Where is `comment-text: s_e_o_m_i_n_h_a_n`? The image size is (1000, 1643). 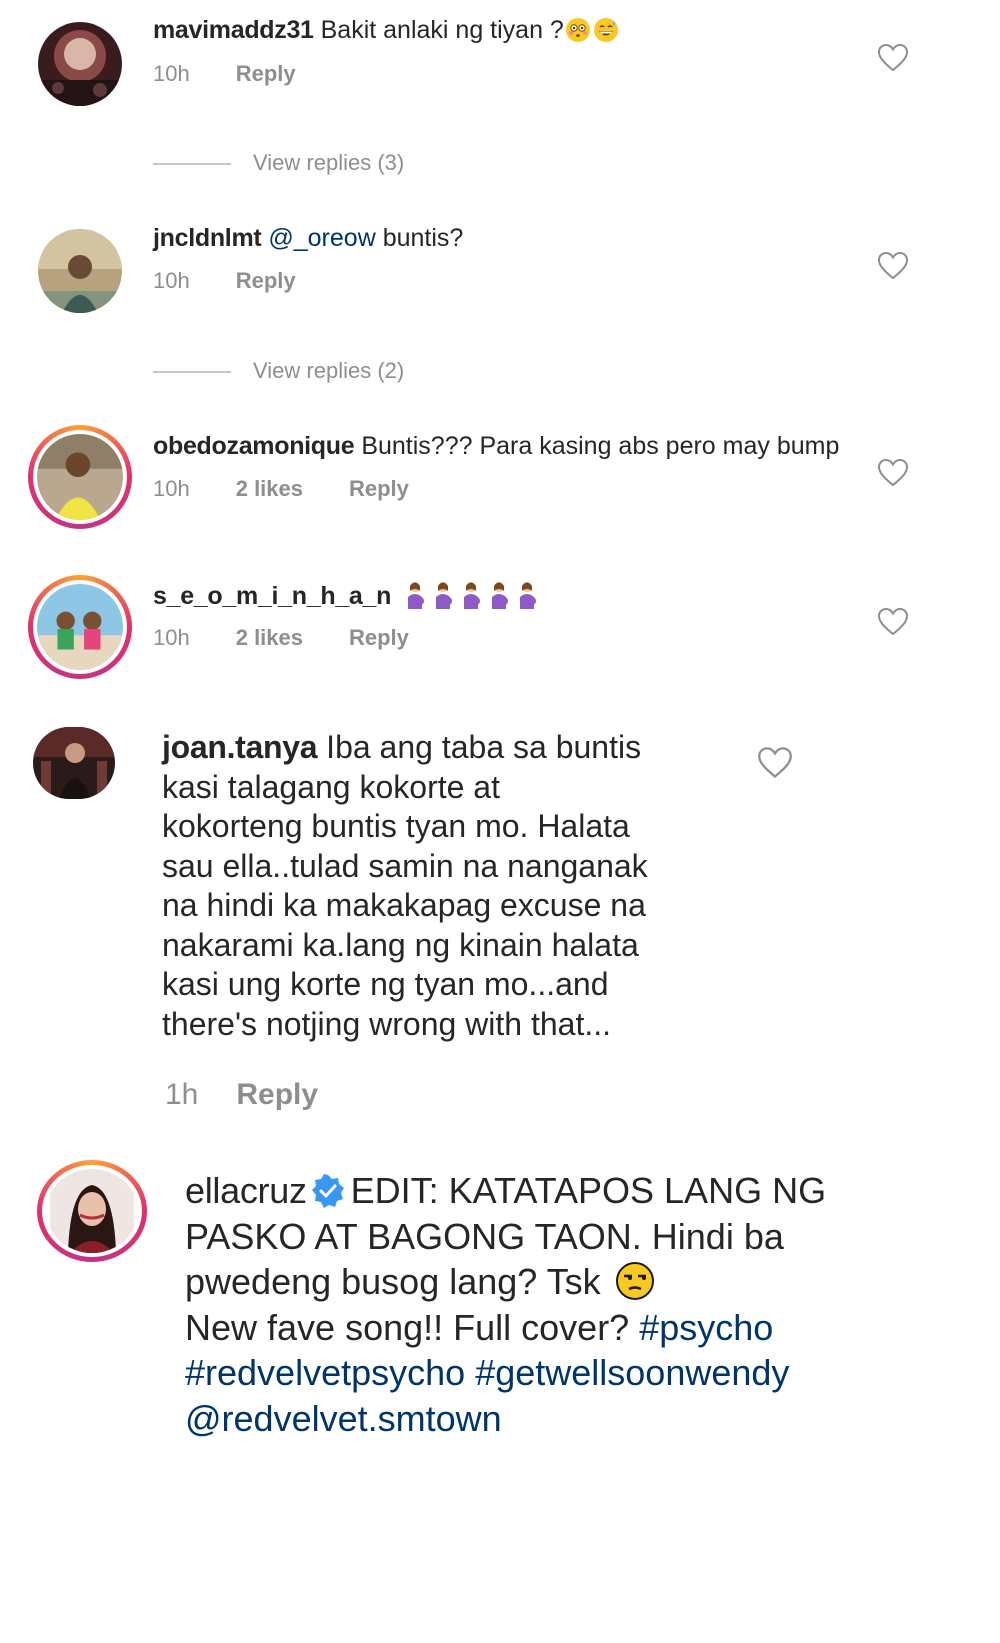
comment-text: s_e_o_m_i_n_h_a_n is located at coordinates (348, 596).